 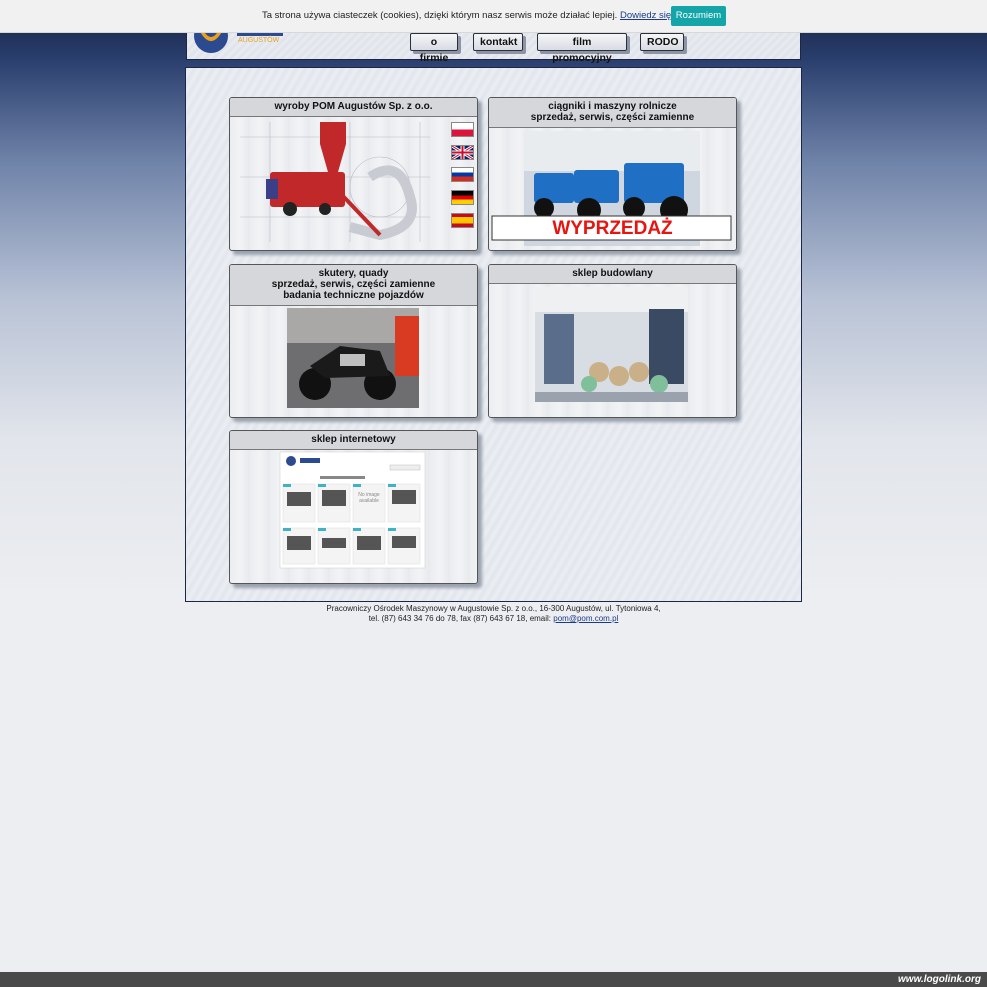 What do you see at coordinates (462, 174) in the screenshot?
I see `flag-ru-icon` at bounding box center [462, 174].